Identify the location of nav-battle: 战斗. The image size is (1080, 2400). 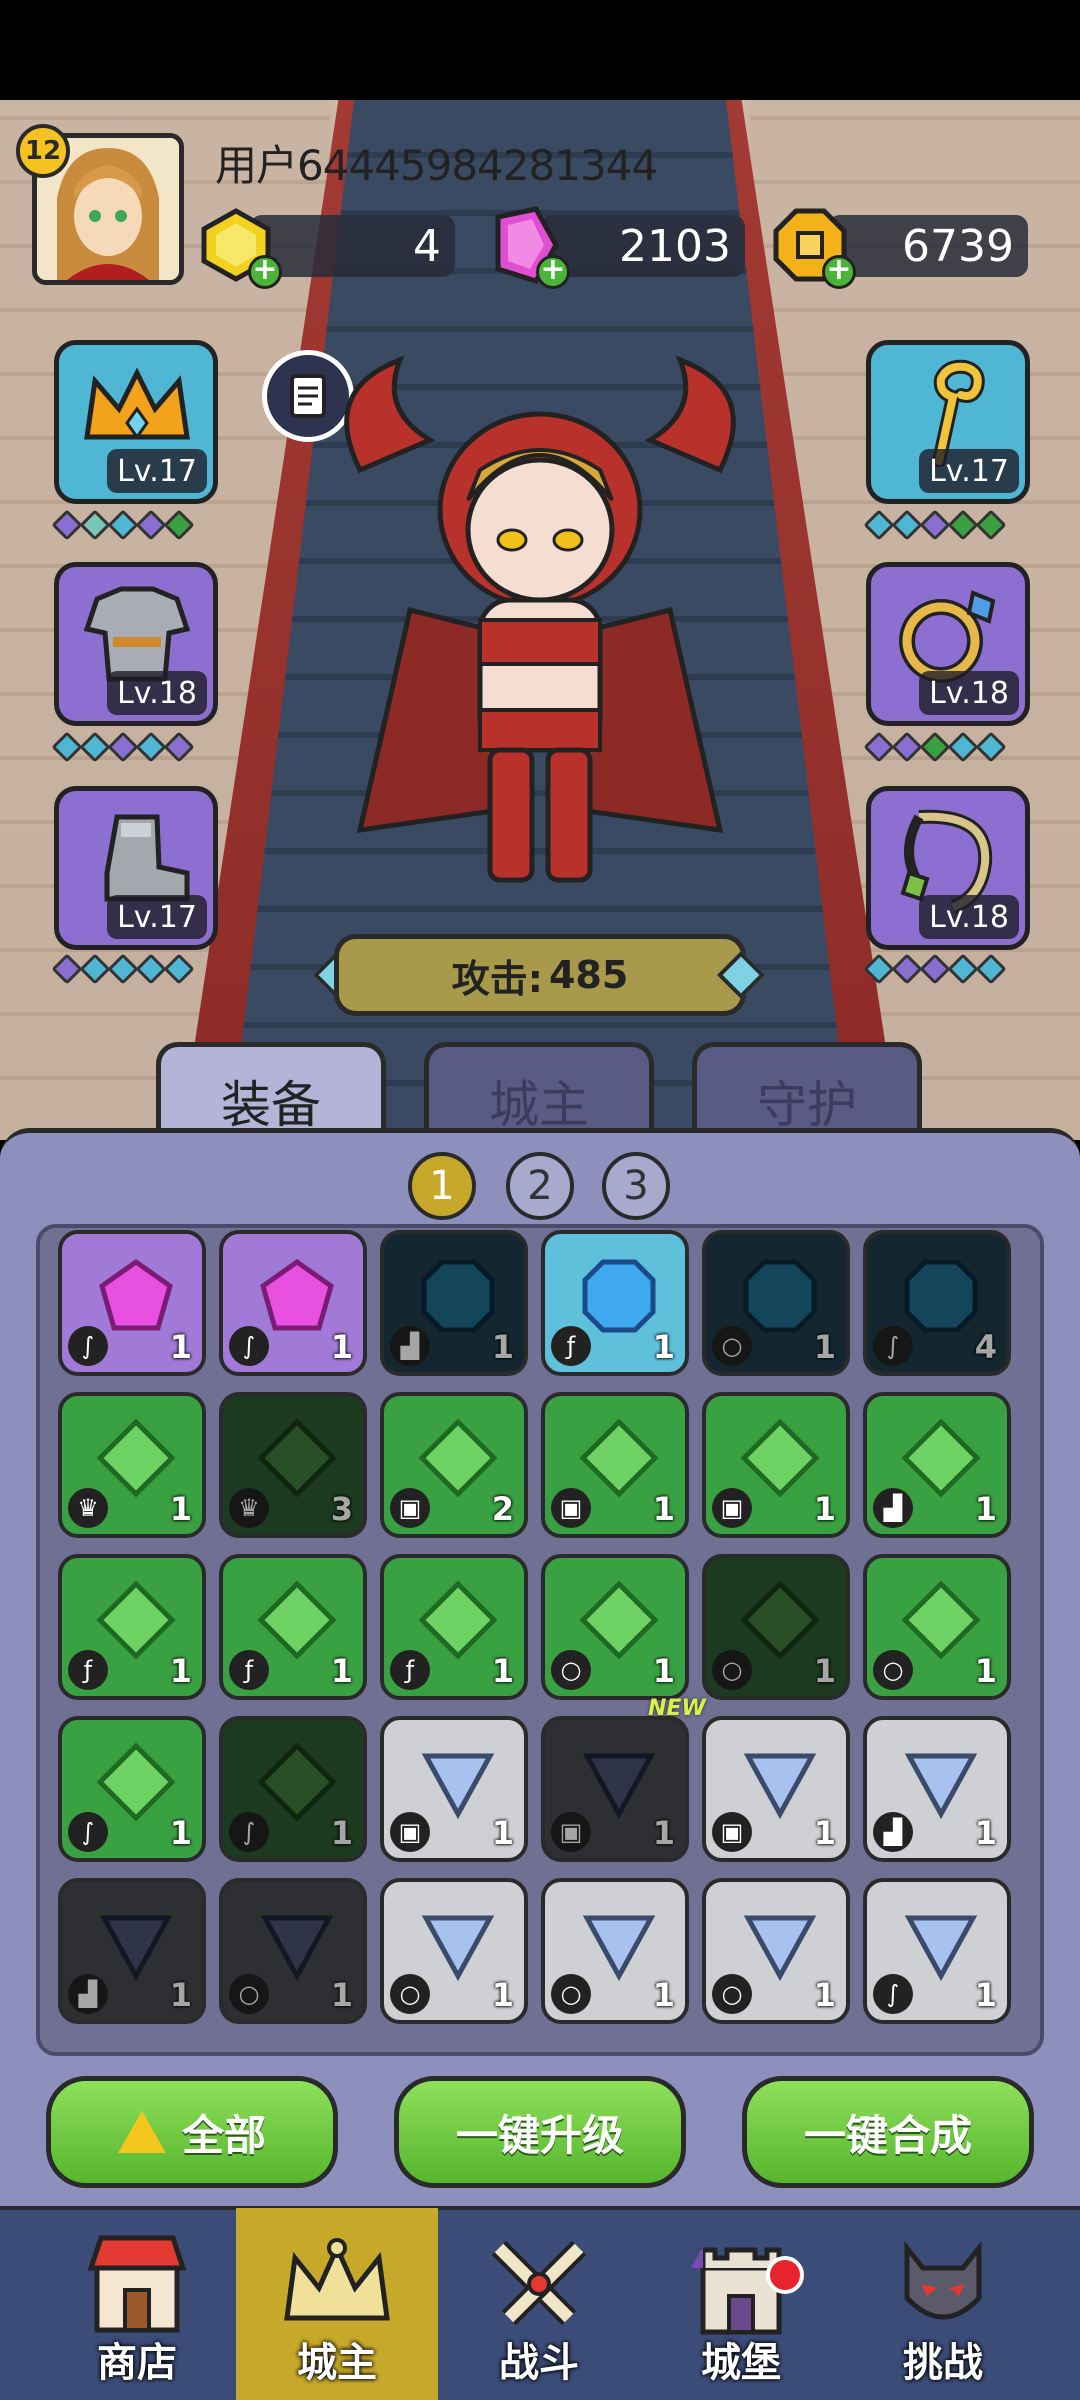
(539, 2304).